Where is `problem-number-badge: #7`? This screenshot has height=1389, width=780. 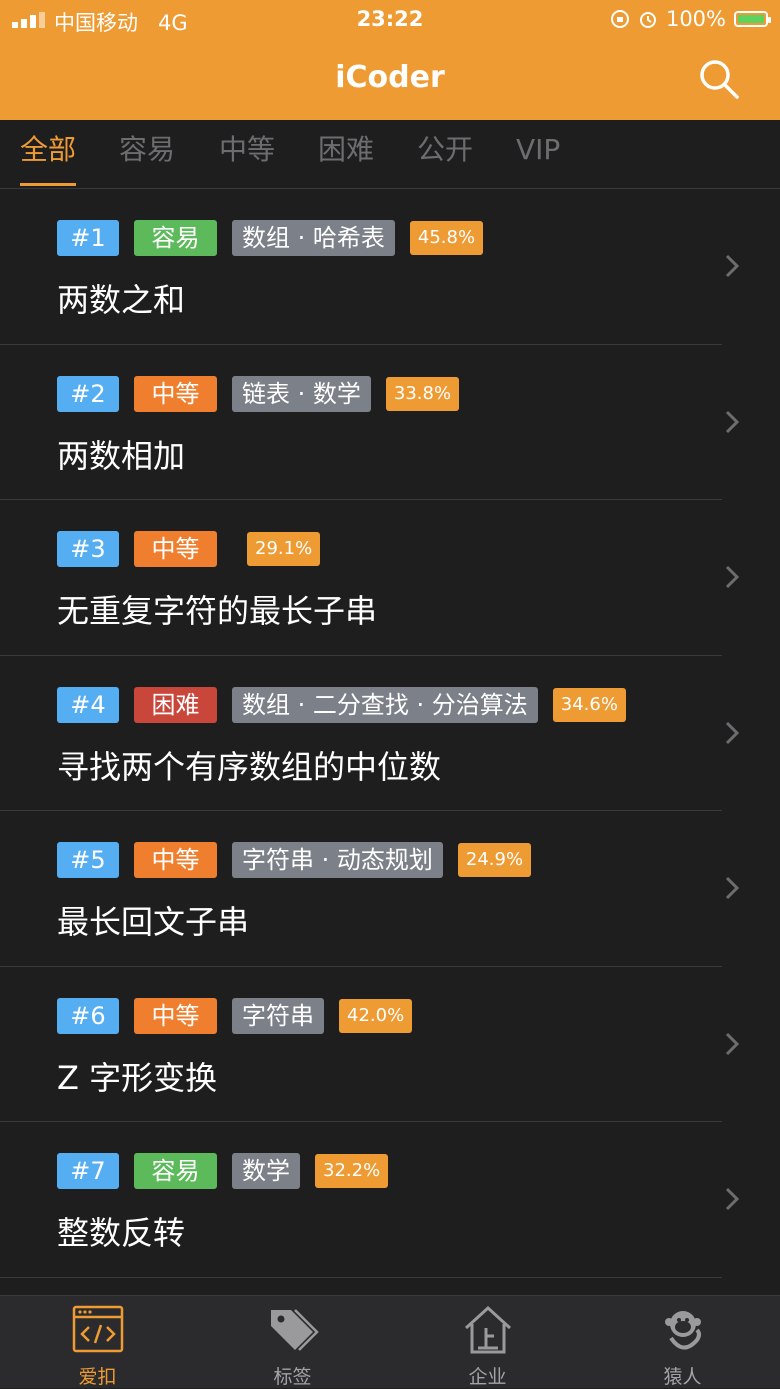
problem-number-badge: #7 is located at coordinates (88, 1171).